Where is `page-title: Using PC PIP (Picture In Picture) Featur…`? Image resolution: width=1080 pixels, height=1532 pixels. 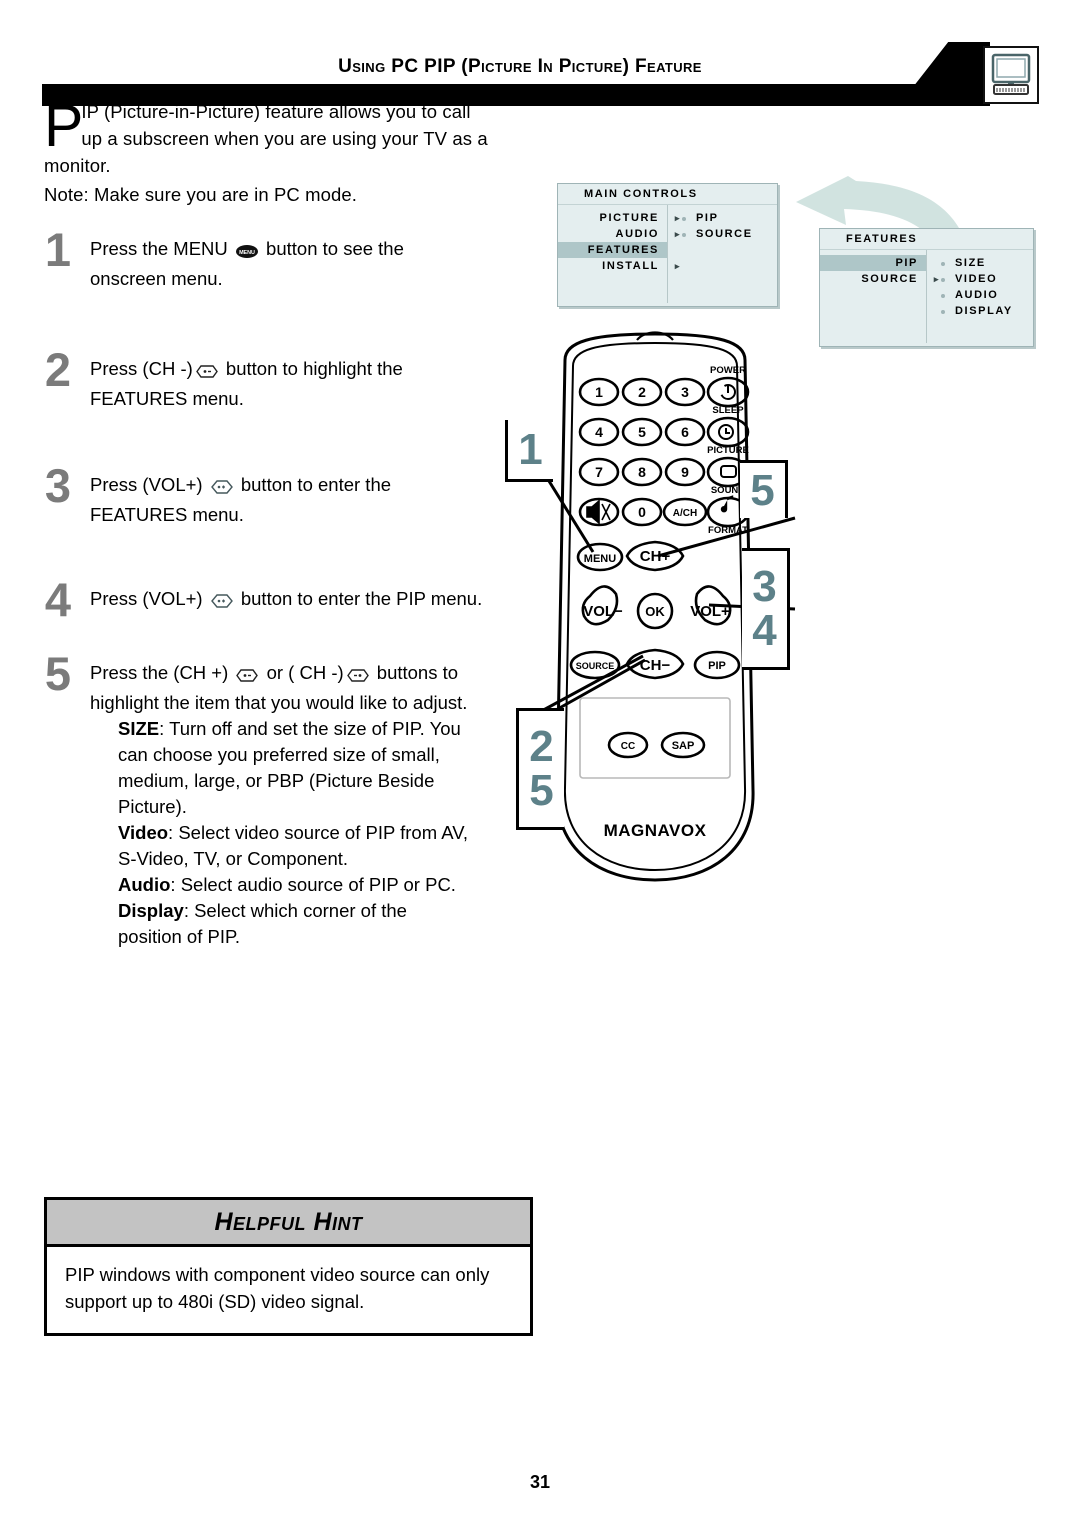
page-title: Using PC PIP (Picture In Picture) Featur… is located at coordinates (520, 66).